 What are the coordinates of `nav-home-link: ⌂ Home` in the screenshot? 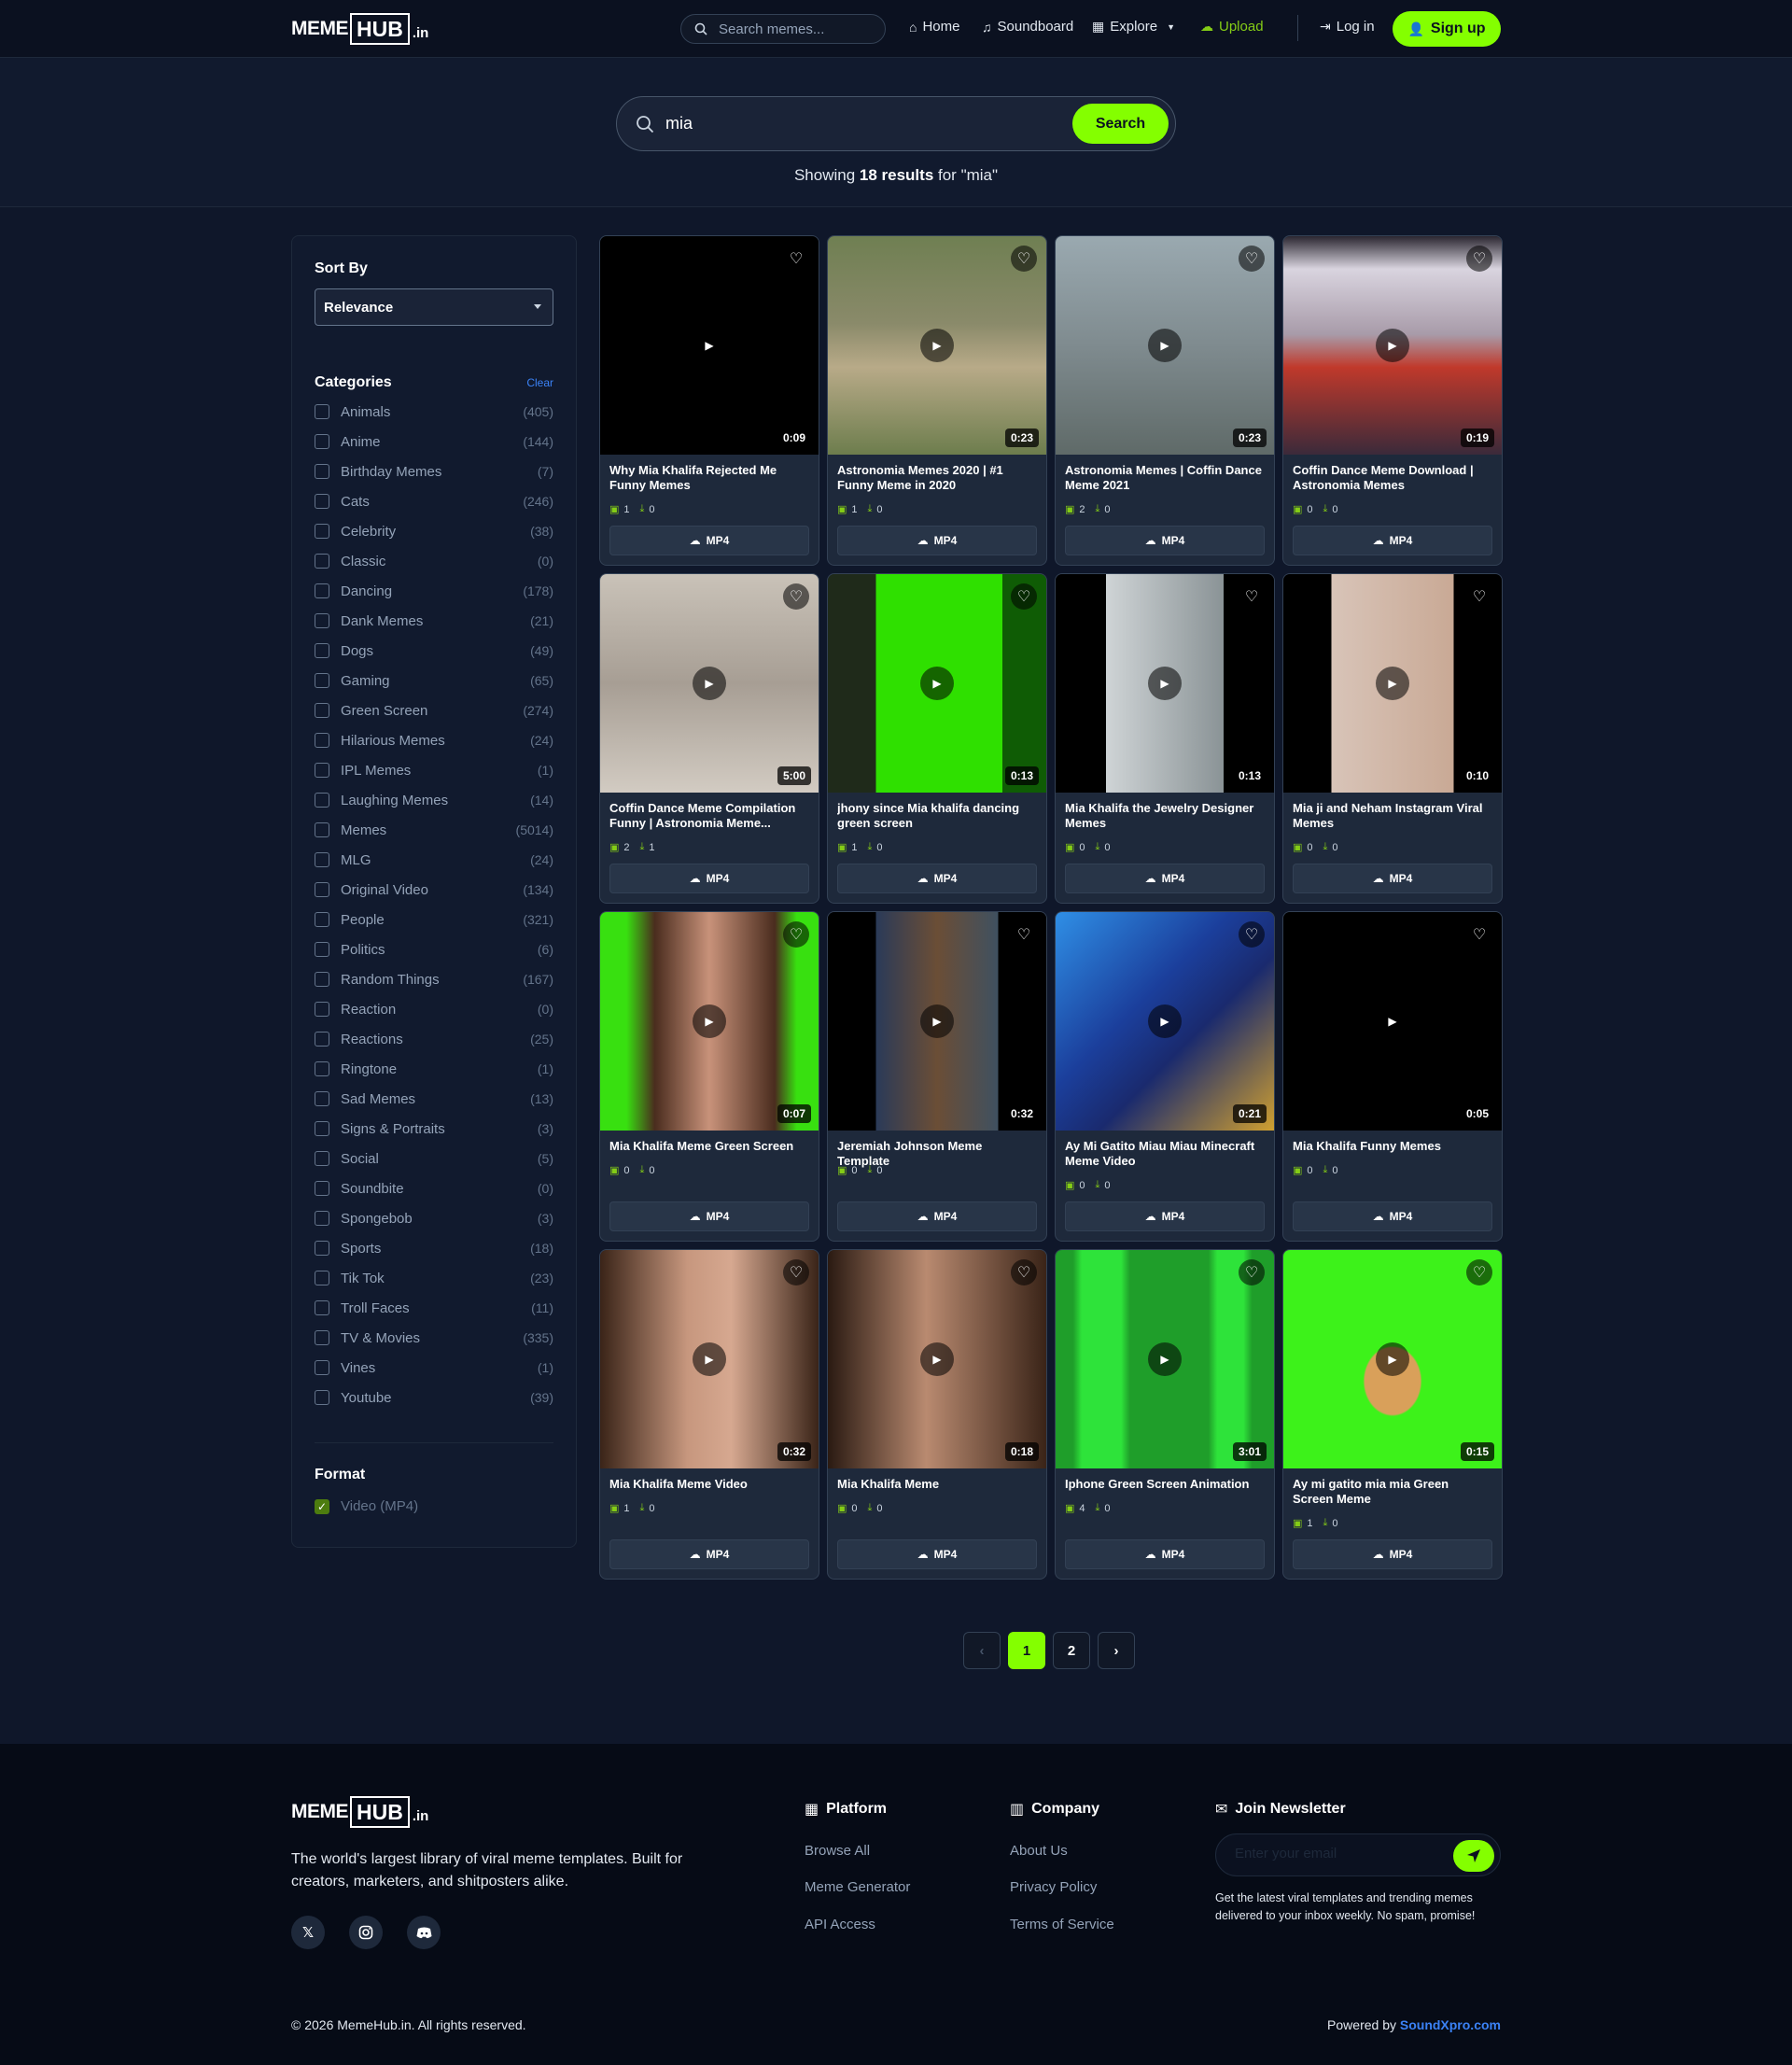 It's located at (934, 27).